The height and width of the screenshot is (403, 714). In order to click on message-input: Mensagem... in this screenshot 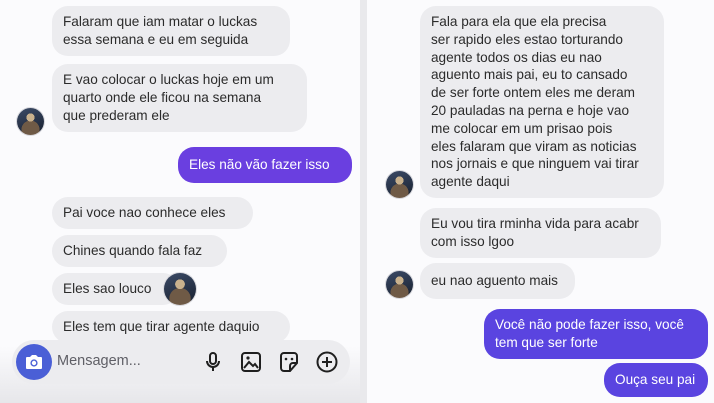, I will do `click(99, 361)`.